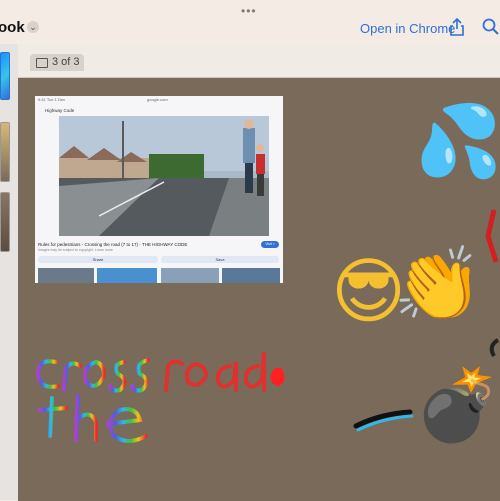 The image size is (500, 501). I want to click on handwritten-word-the, so click(93, 418).